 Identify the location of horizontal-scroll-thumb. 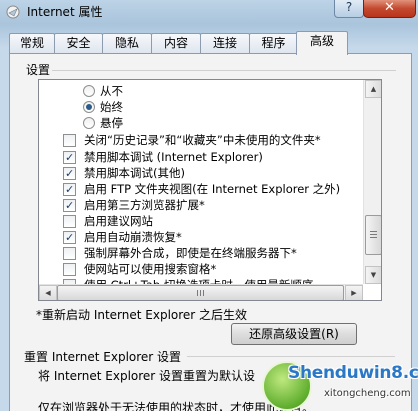
(200, 292).